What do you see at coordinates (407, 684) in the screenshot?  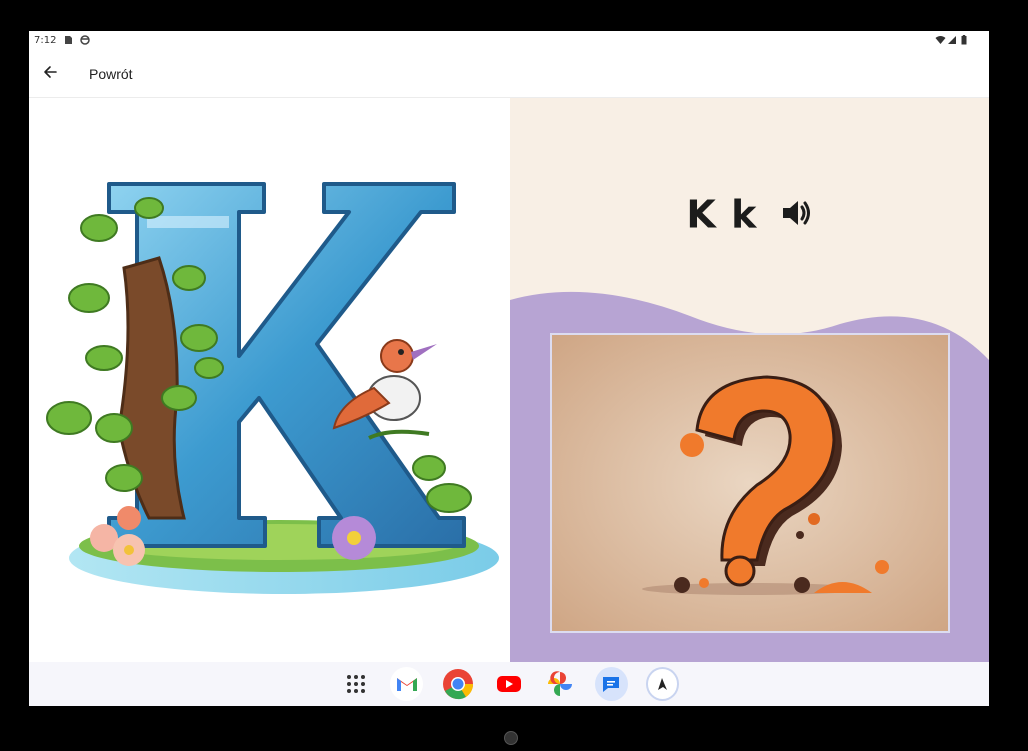 I see `gmail-icon` at bounding box center [407, 684].